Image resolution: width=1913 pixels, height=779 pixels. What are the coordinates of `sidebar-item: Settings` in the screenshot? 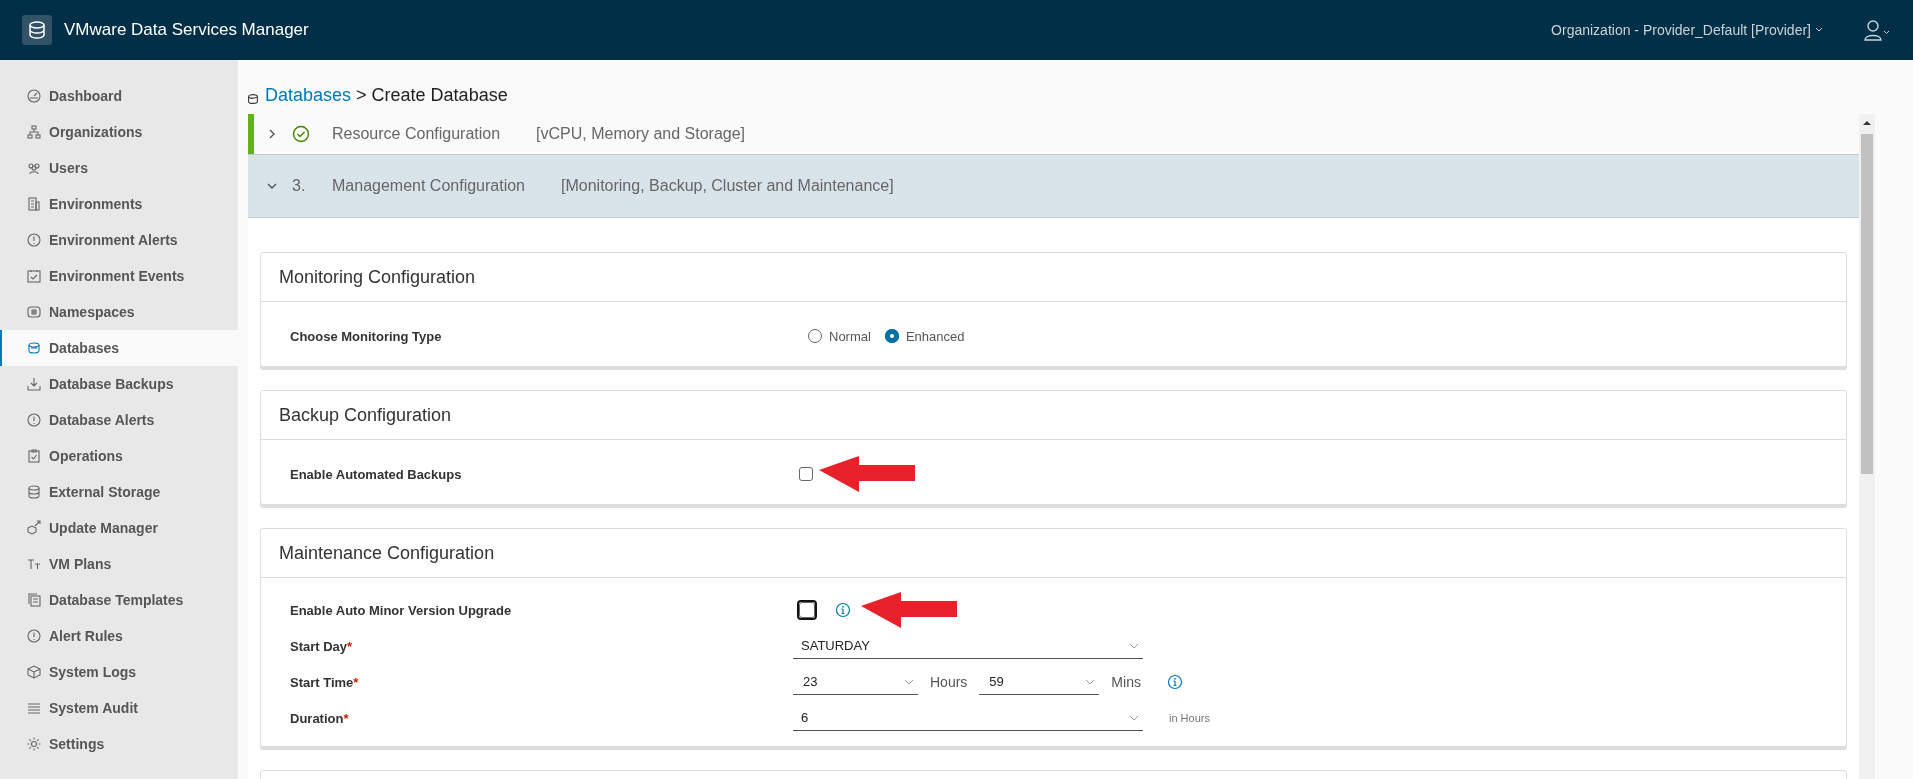 It's located at (119, 744).